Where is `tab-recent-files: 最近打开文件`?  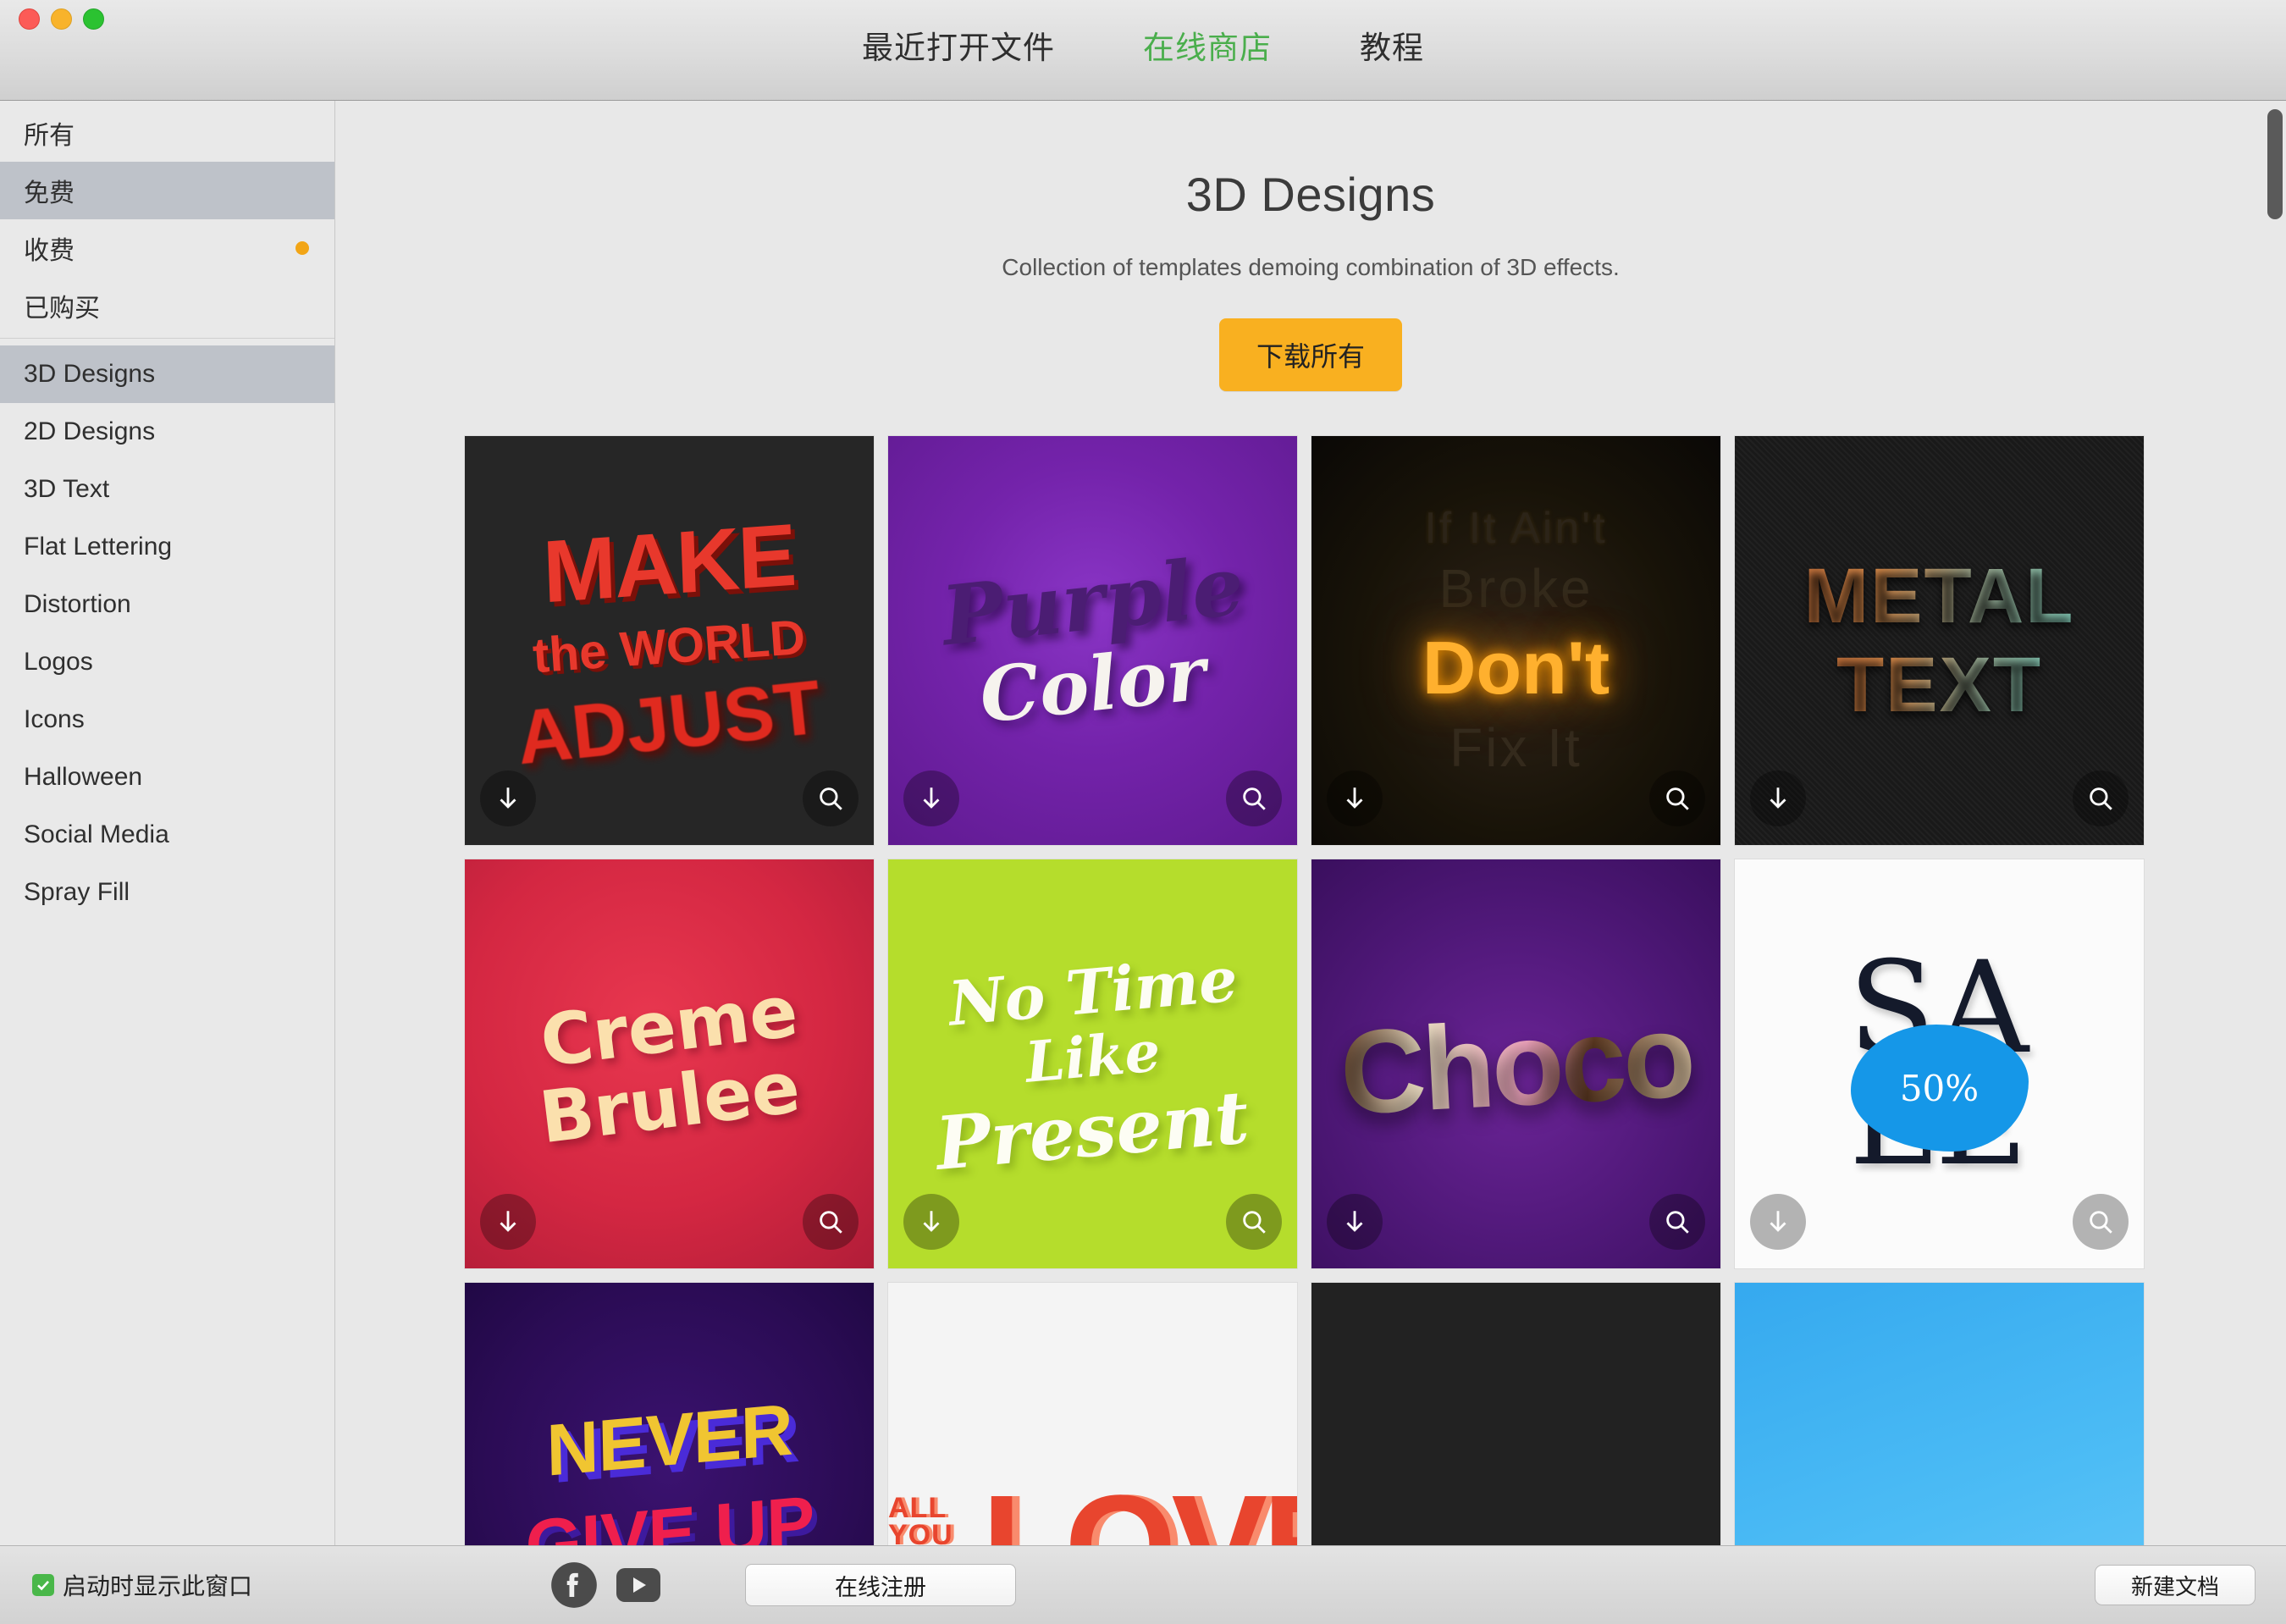
tab-recent-files: 最近打开文件 is located at coordinates (958, 48).